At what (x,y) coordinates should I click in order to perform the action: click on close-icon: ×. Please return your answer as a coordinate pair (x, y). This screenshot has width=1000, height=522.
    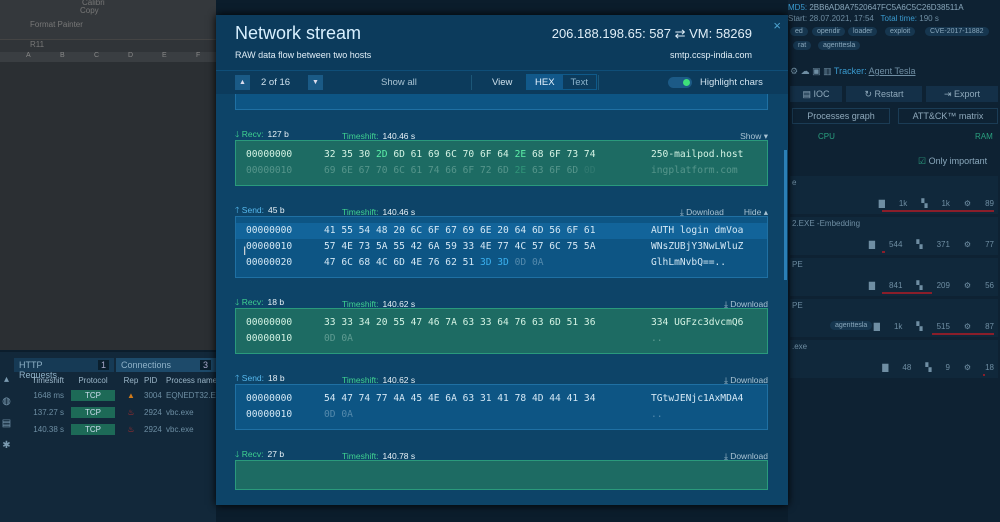
    Looking at the image, I should click on (777, 25).